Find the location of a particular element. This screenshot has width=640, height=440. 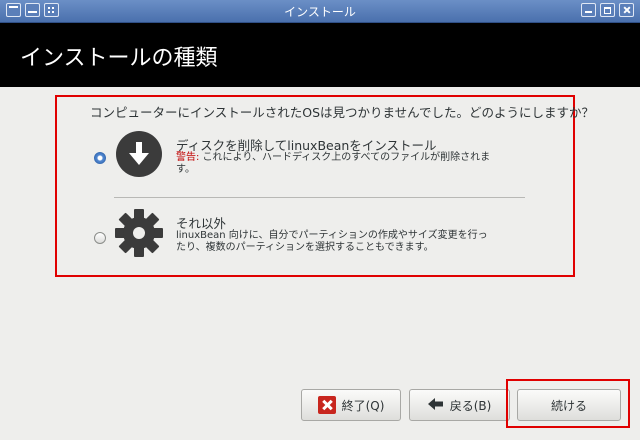

arrow-left-icon is located at coordinates (435, 405).